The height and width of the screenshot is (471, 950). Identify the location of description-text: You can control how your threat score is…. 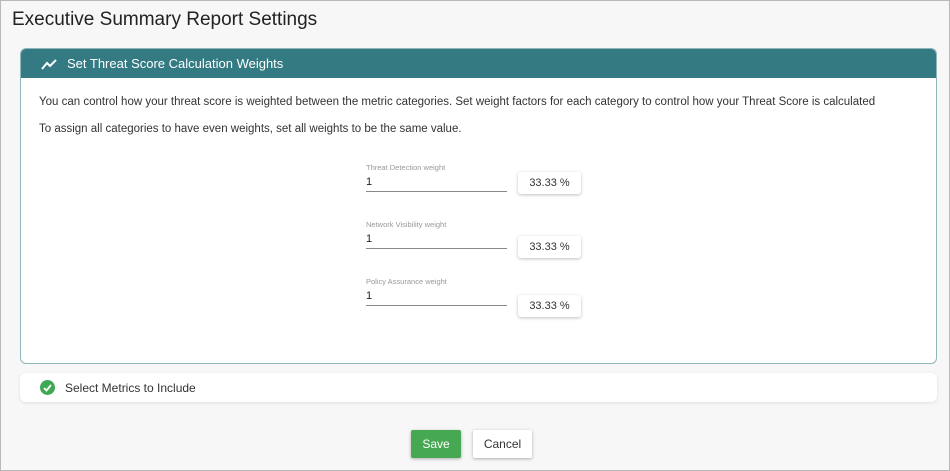
(457, 102).